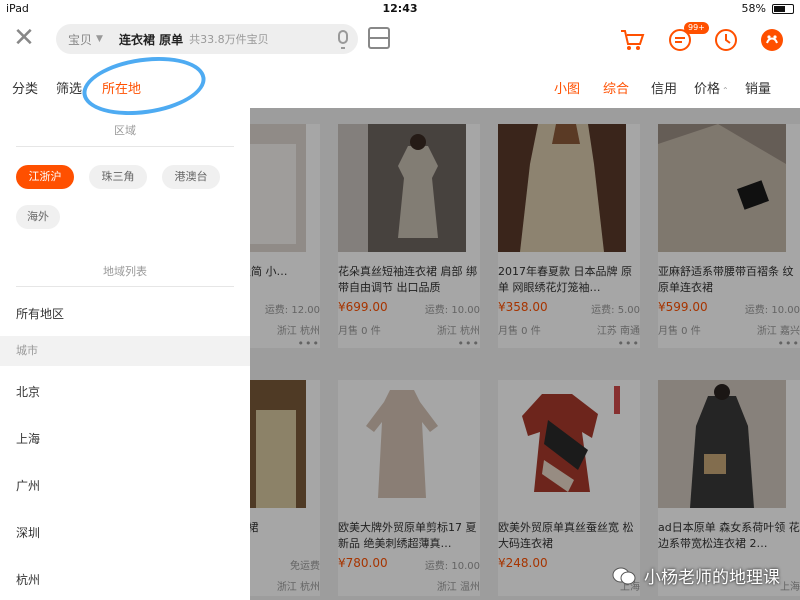  Describe the element at coordinates (28, 485) in the screenshot. I see `list-item-city: 广州` at that location.